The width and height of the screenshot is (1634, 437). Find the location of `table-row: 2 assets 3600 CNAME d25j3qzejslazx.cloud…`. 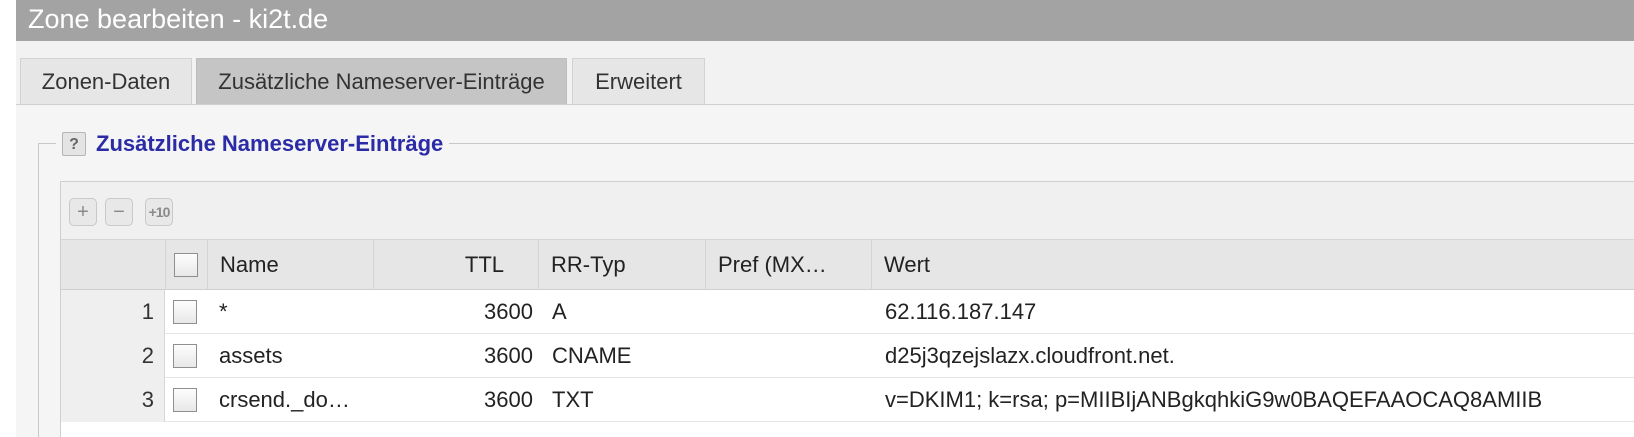

table-row: 2 assets 3600 CNAME d25j3qzejslazx.cloud… is located at coordinates (847, 356).